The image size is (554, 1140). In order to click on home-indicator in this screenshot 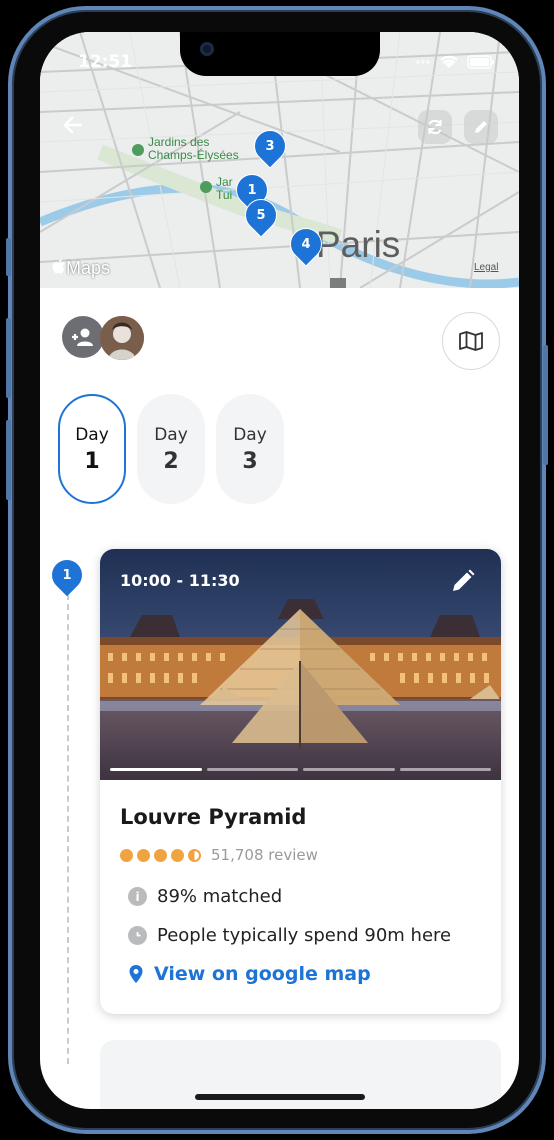, I will do `click(280, 1097)`.